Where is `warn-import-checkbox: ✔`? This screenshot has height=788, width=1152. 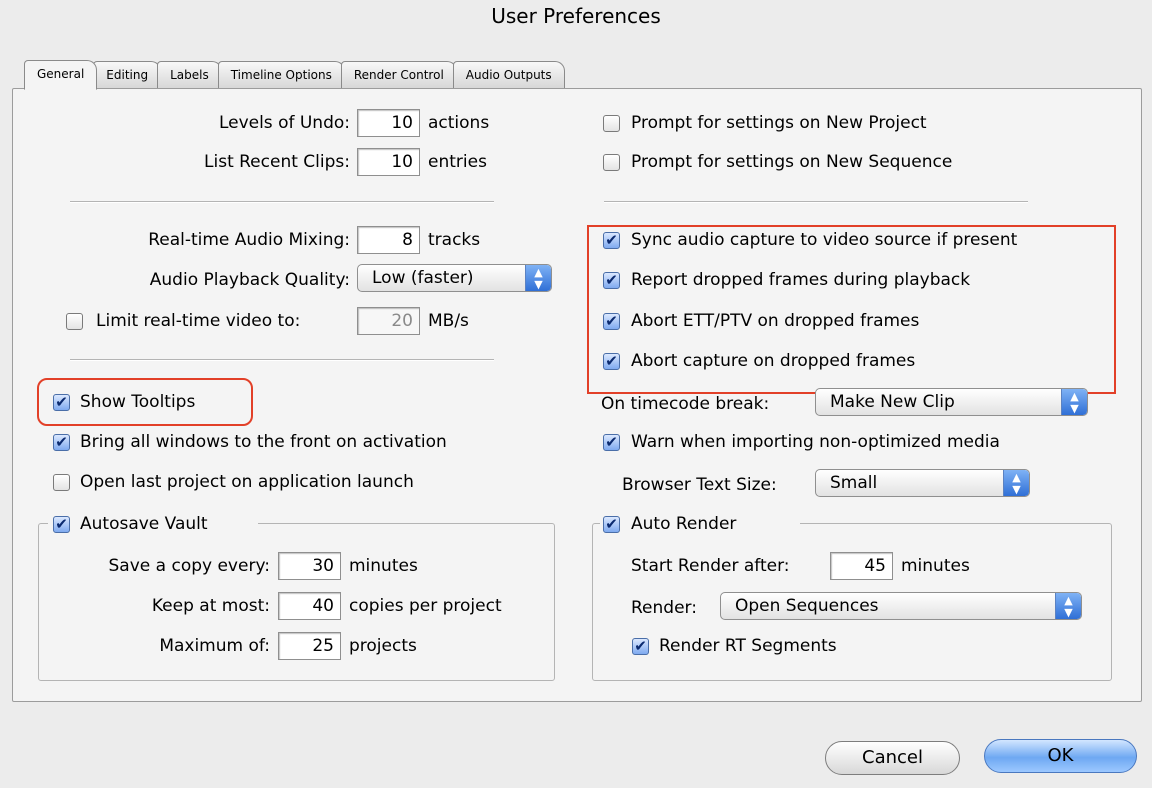 warn-import-checkbox: ✔ is located at coordinates (611, 442).